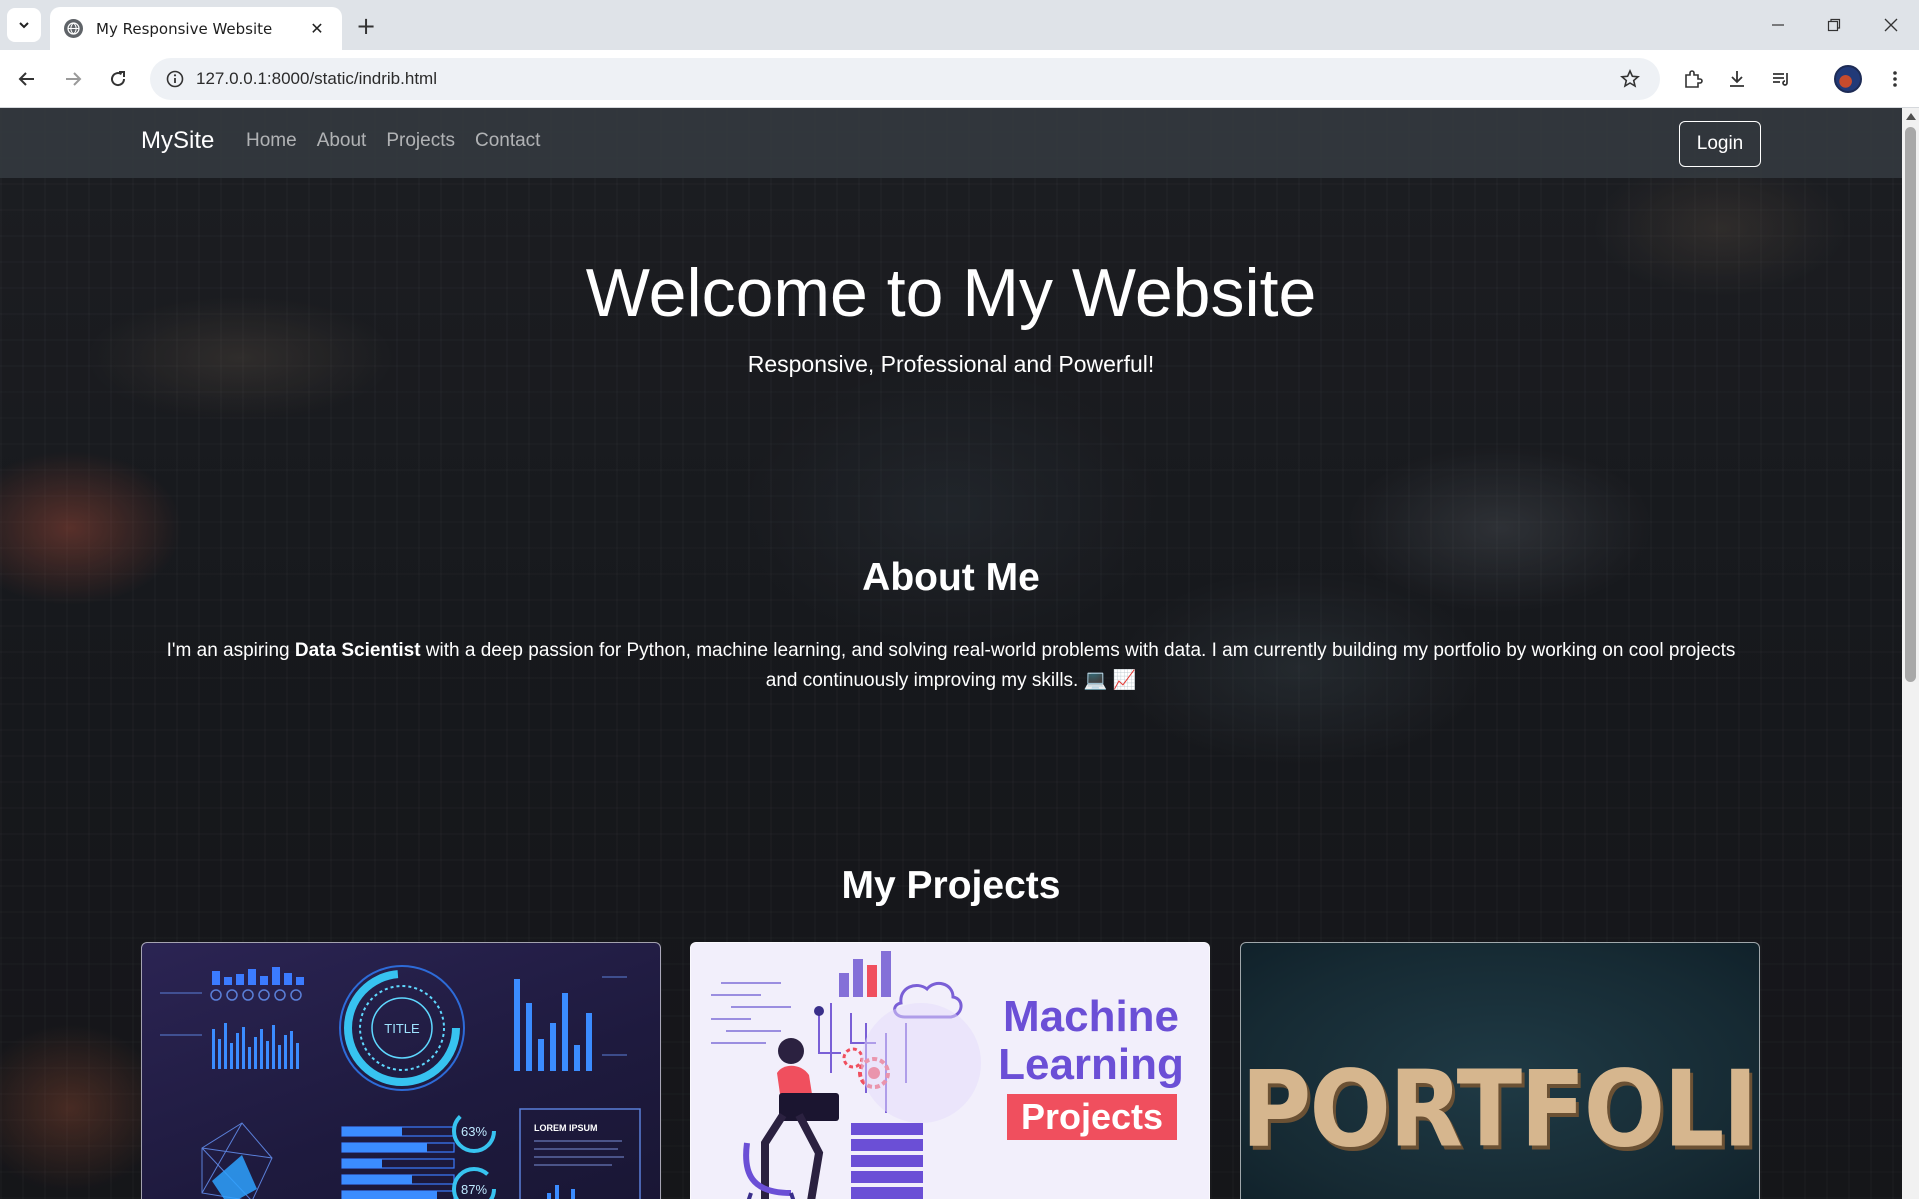 The image size is (1919, 1199). What do you see at coordinates (474, 1189) in the screenshot?
I see `dial-pct-2: 87%` at bounding box center [474, 1189].